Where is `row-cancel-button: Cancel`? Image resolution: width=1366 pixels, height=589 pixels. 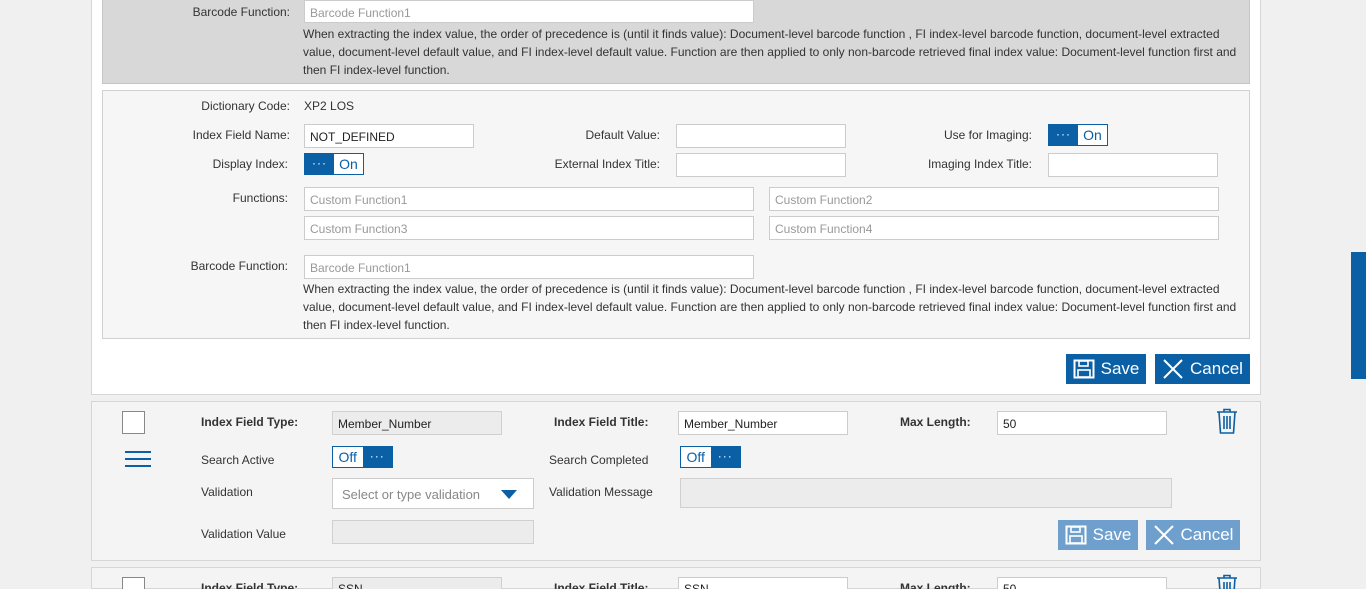
row-cancel-button: Cancel is located at coordinates (1193, 535).